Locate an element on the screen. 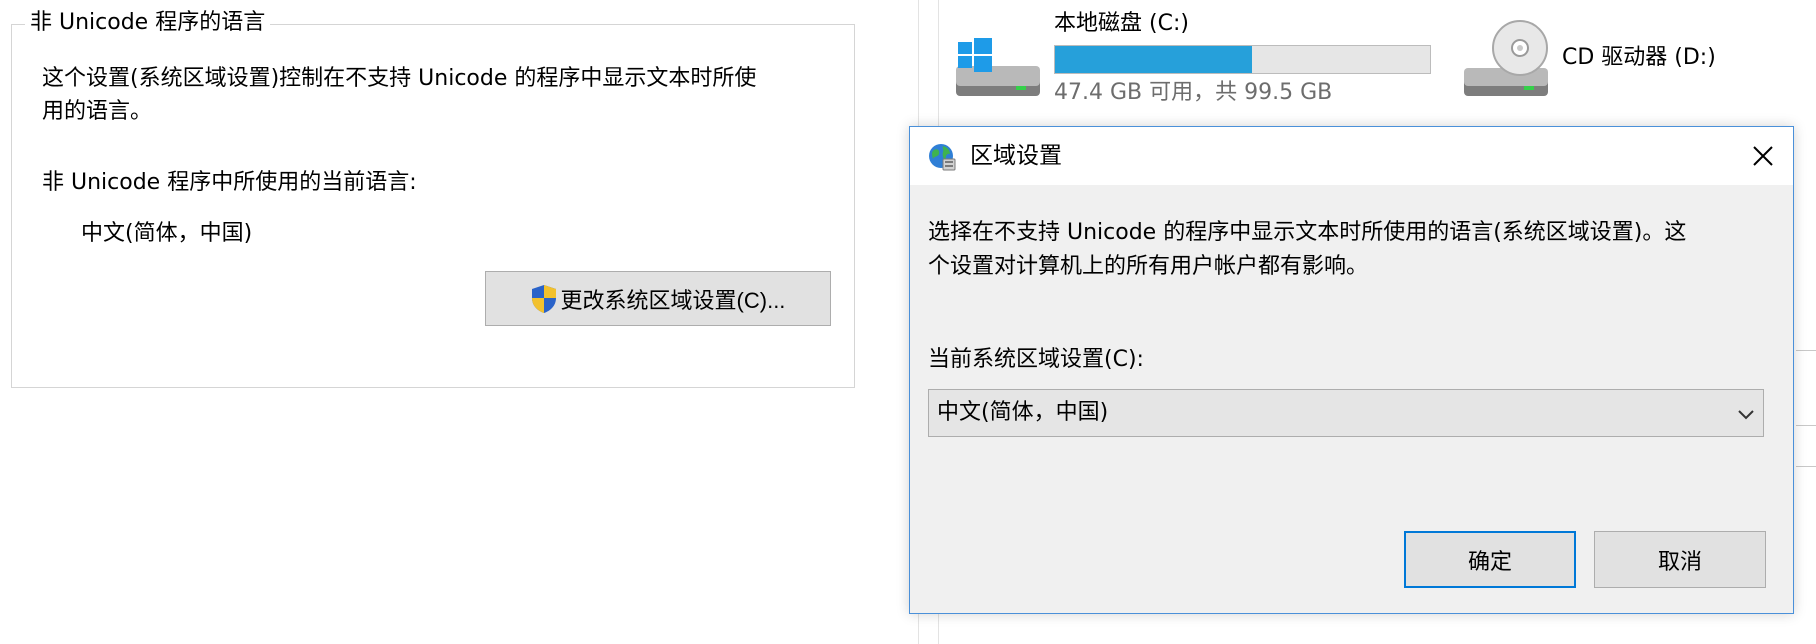 This screenshot has width=1816, height=644. dialog-description-line-2: 个设置对计算机上的所有用户帐户都有影响。 is located at coordinates (1148, 266).